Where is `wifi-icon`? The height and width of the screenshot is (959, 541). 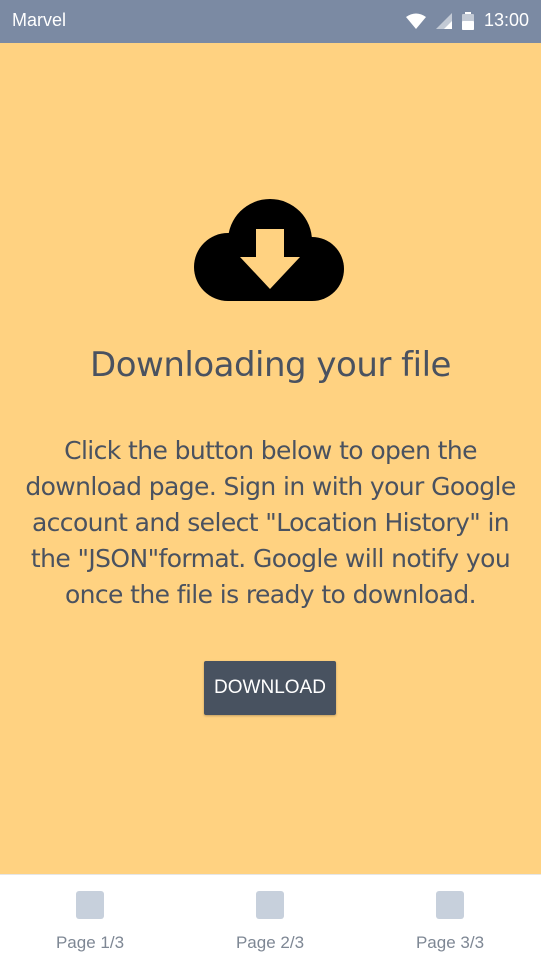
wifi-icon is located at coordinates (415, 21).